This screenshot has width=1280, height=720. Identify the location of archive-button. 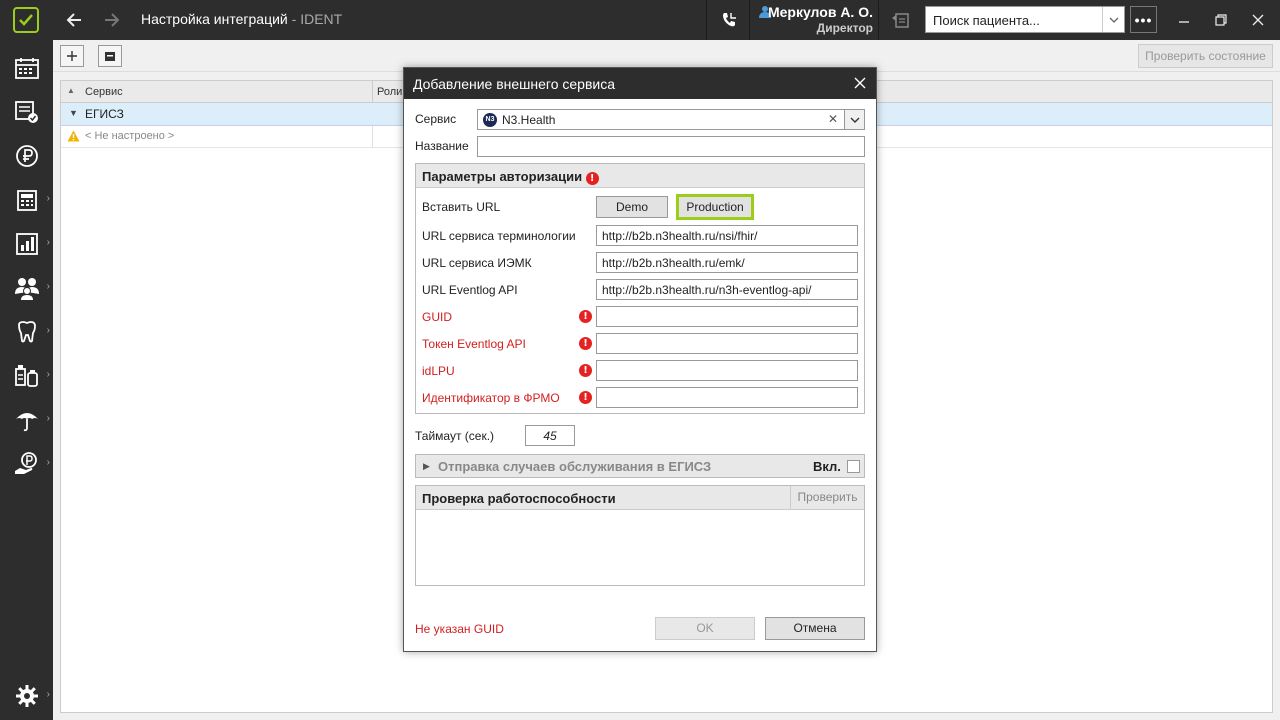
(110, 56).